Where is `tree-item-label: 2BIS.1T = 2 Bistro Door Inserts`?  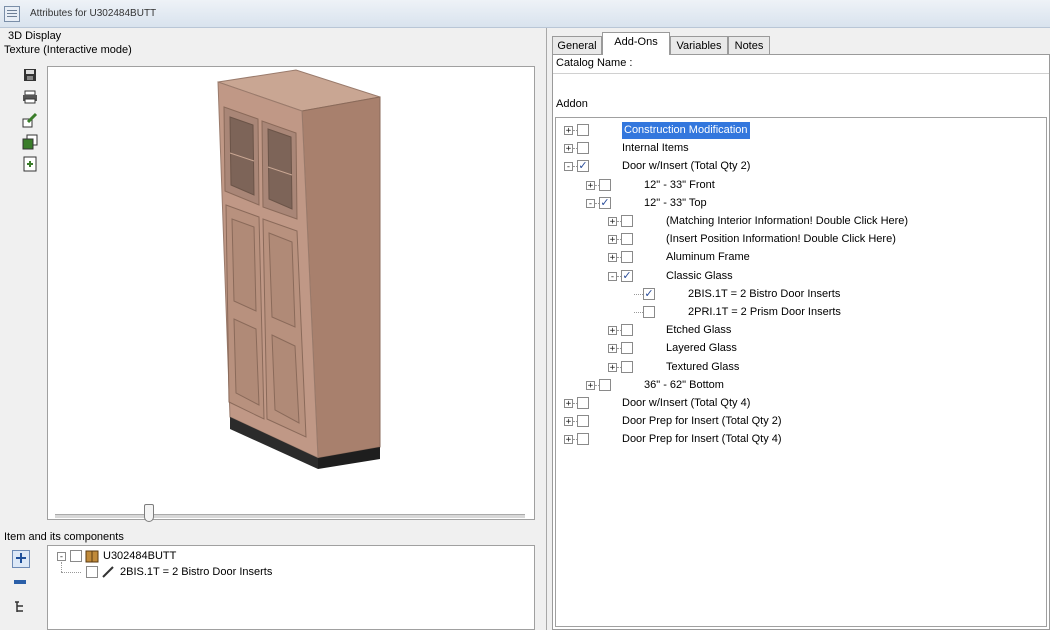
tree-item-label: 2BIS.1T = 2 Bistro Door Inserts is located at coordinates (764, 294).